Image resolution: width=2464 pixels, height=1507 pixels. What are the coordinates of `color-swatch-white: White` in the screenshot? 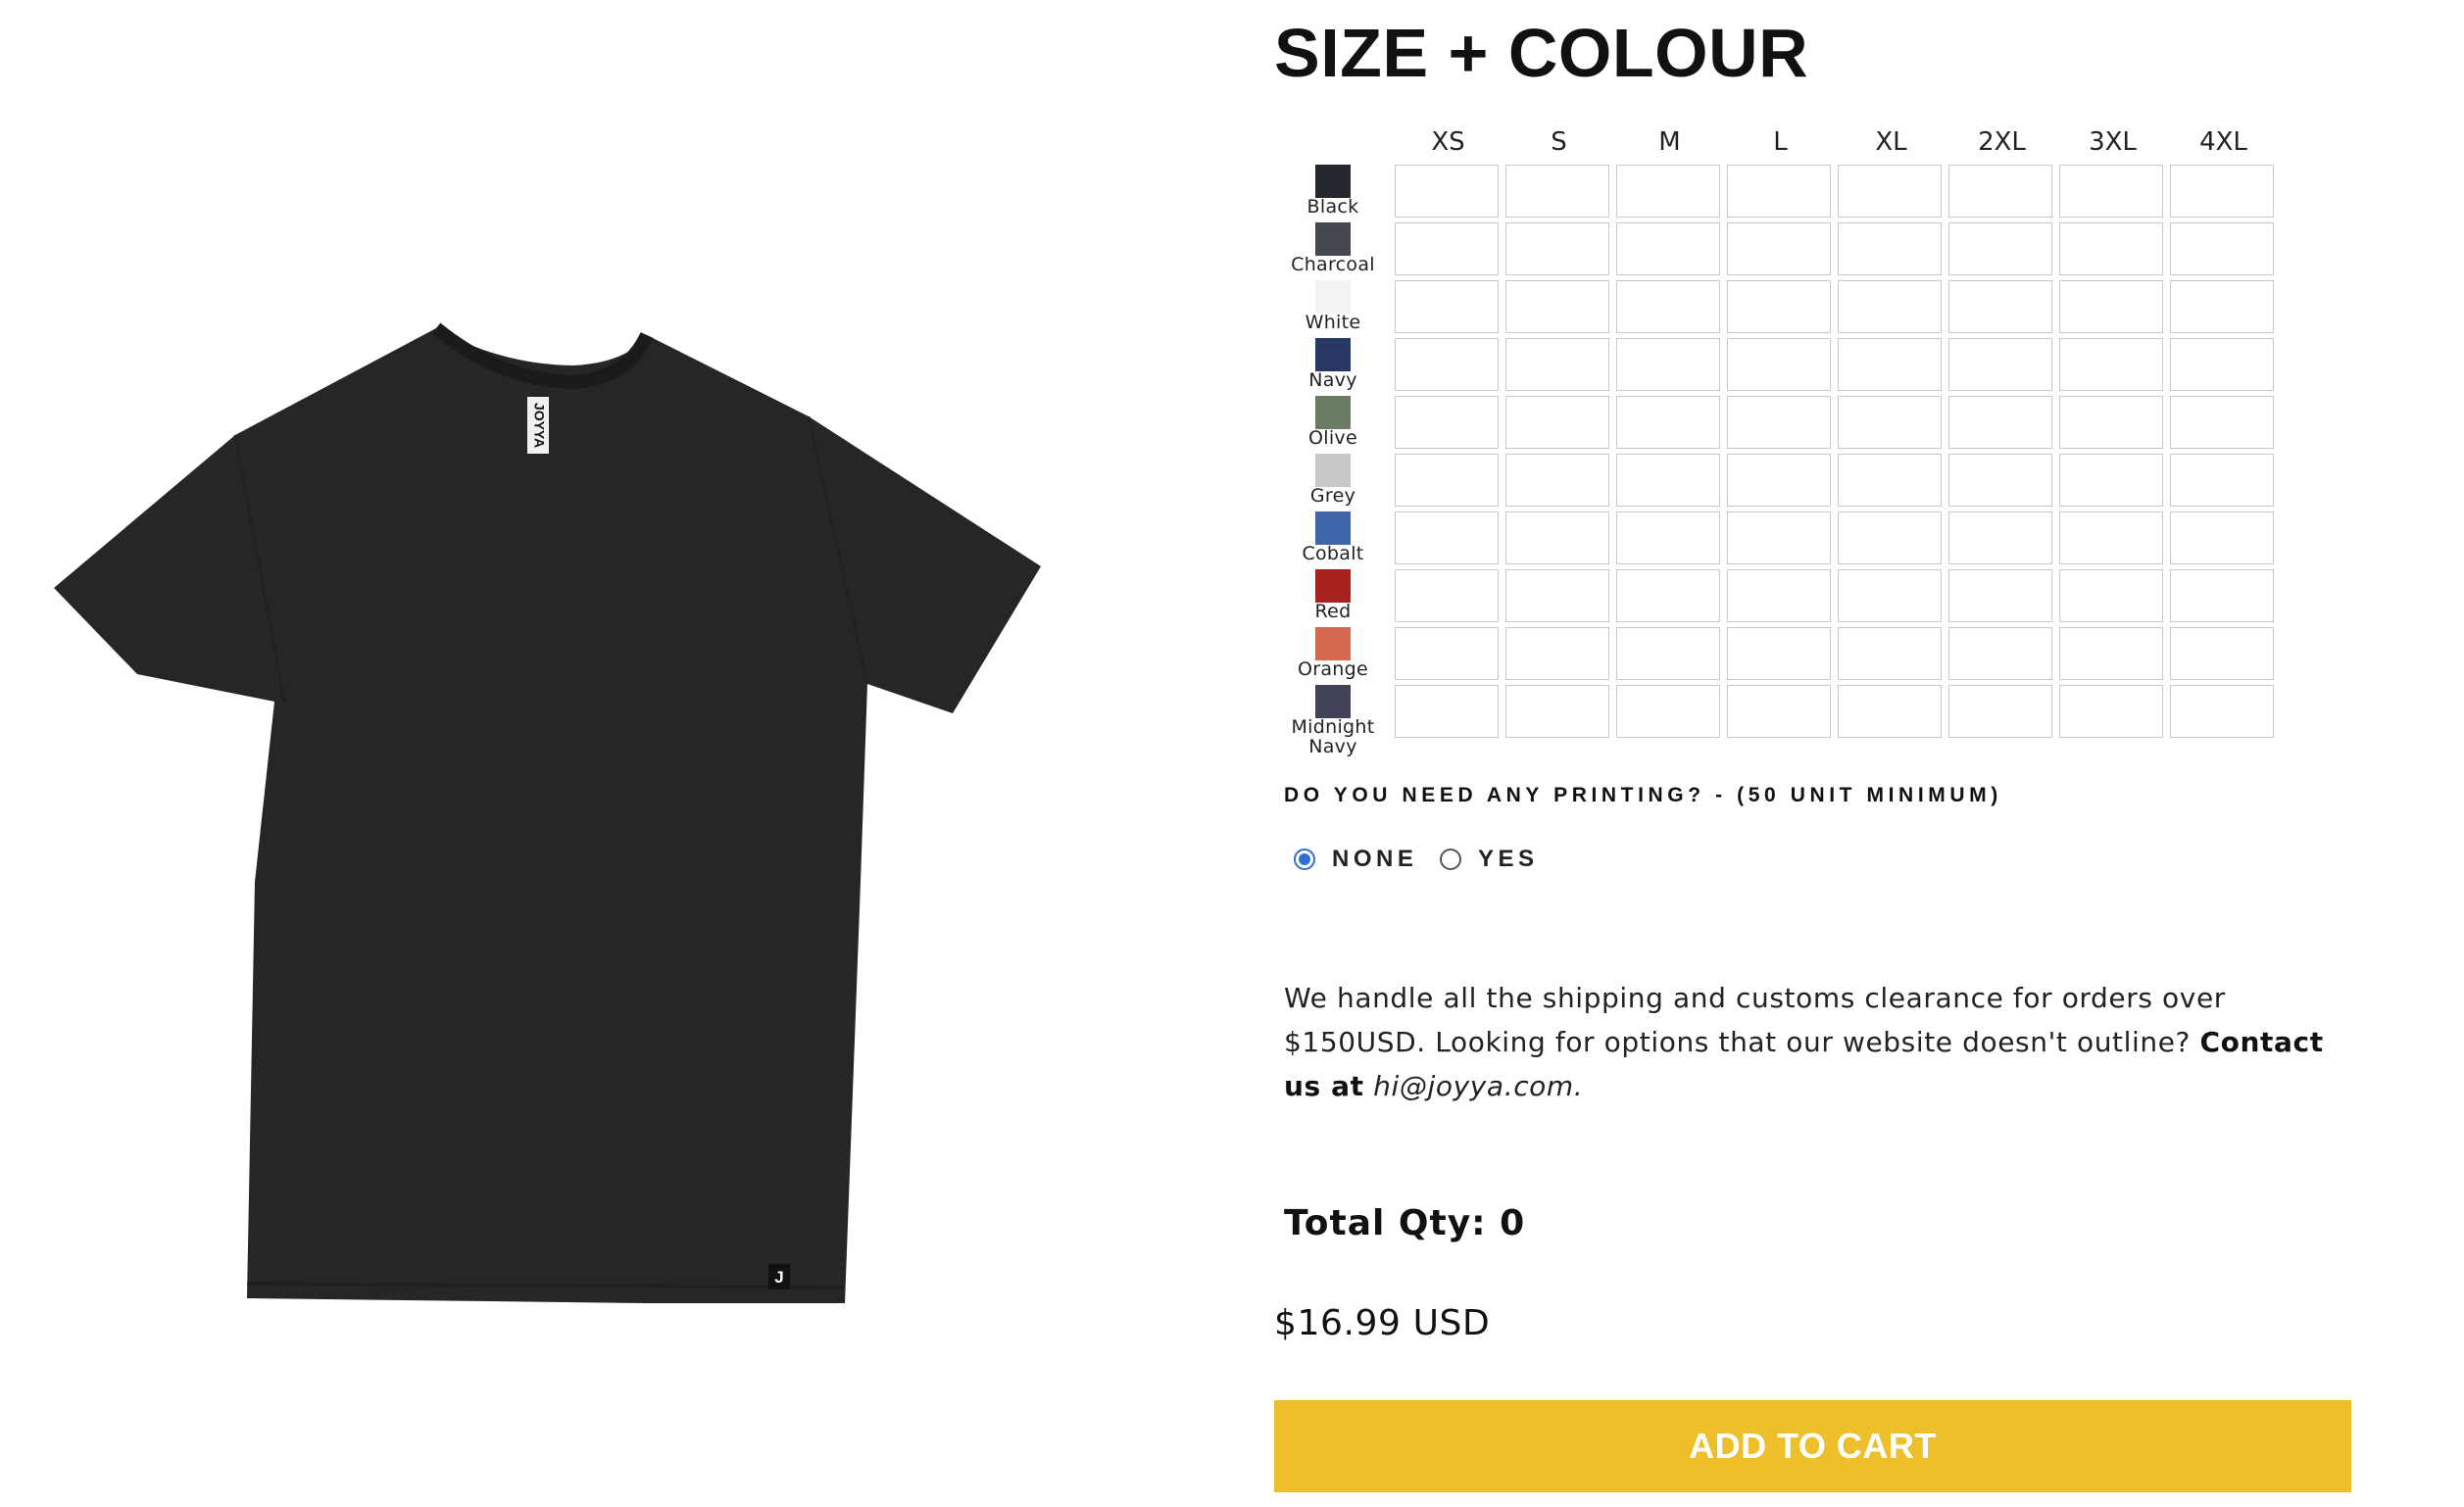 It's located at (1333, 309).